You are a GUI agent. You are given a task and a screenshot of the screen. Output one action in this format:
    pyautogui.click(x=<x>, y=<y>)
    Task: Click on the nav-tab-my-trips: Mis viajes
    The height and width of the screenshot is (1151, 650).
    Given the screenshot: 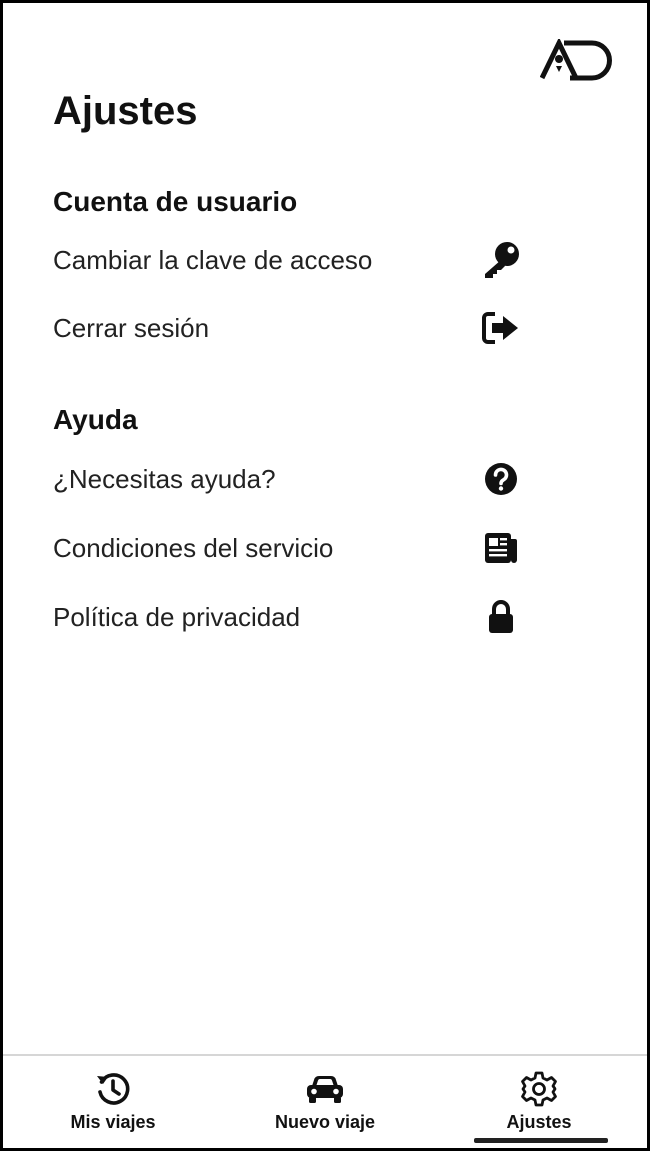 What is the action you would take?
    pyautogui.click(x=113, y=1102)
    